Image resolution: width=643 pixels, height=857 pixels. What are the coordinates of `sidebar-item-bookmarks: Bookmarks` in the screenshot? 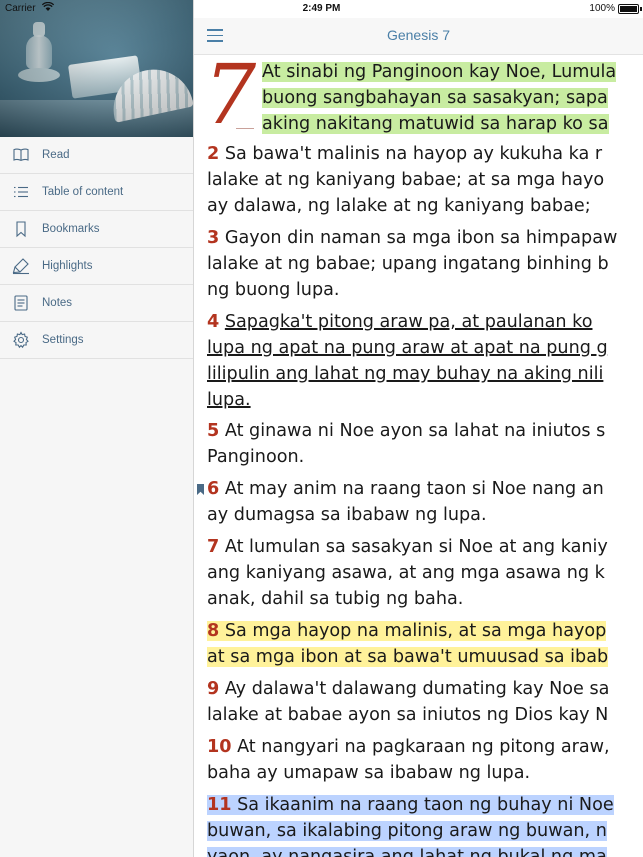 It's located at (96, 229).